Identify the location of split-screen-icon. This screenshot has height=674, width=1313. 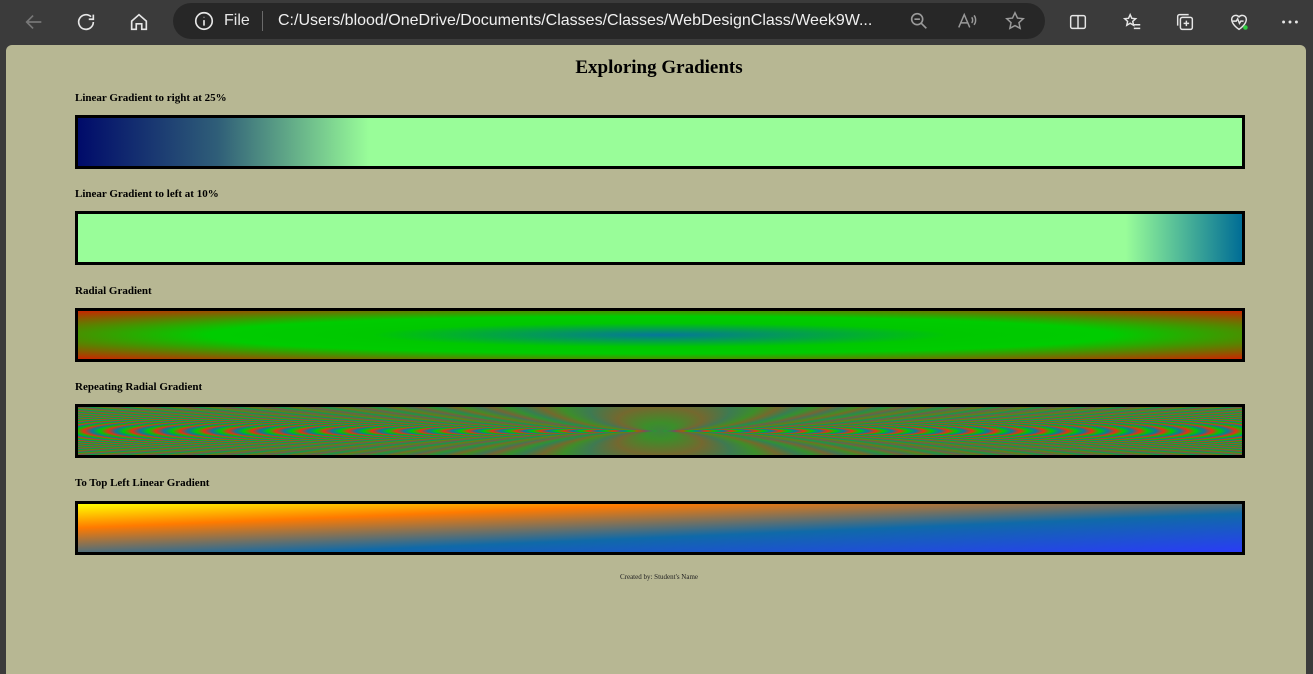
(1078, 22).